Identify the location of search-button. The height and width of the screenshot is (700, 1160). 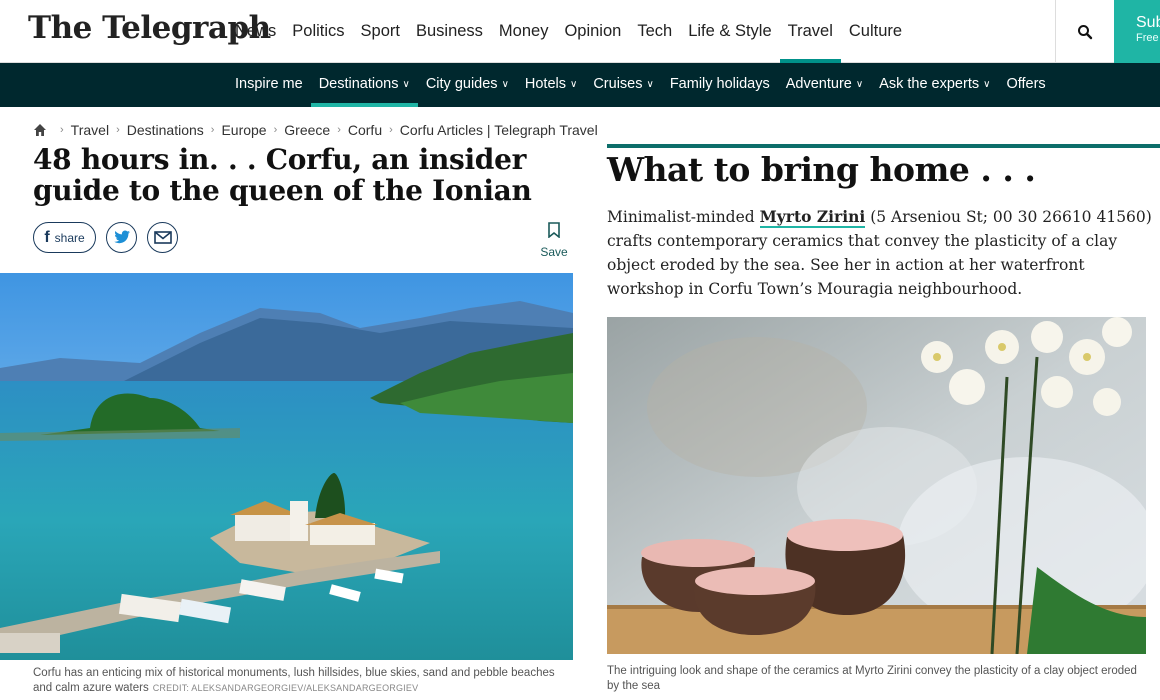
(1084, 31).